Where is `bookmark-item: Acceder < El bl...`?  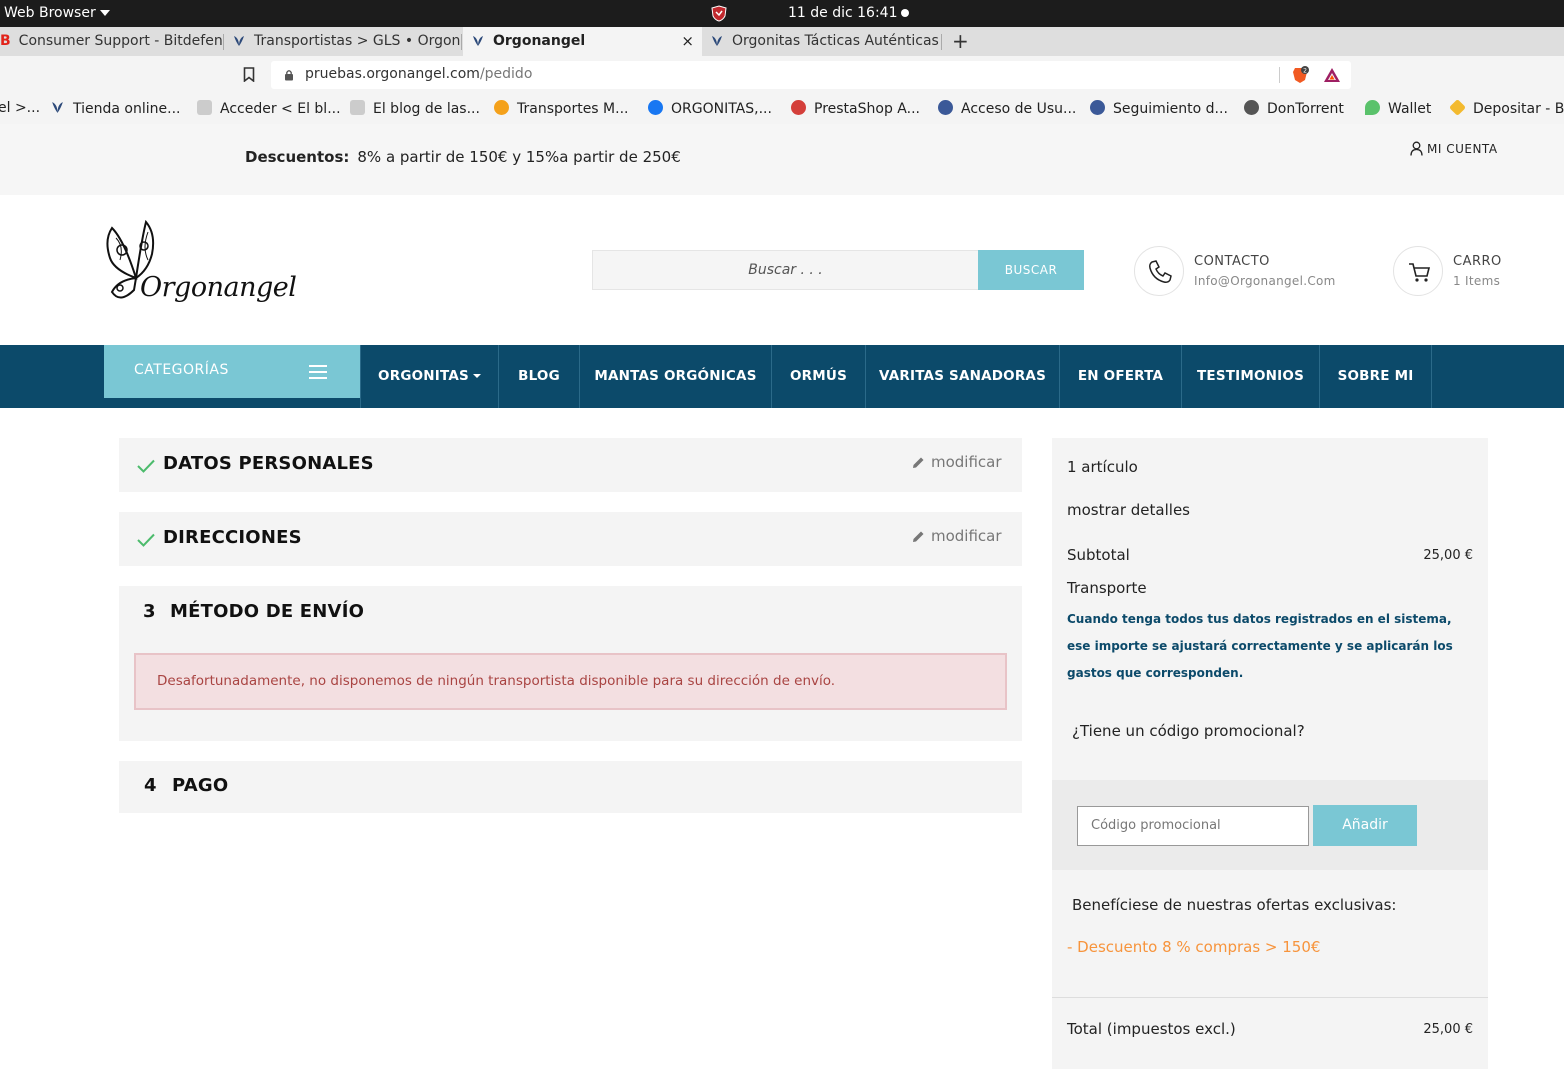 bookmark-item: Acceder < El bl... is located at coordinates (269, 108).